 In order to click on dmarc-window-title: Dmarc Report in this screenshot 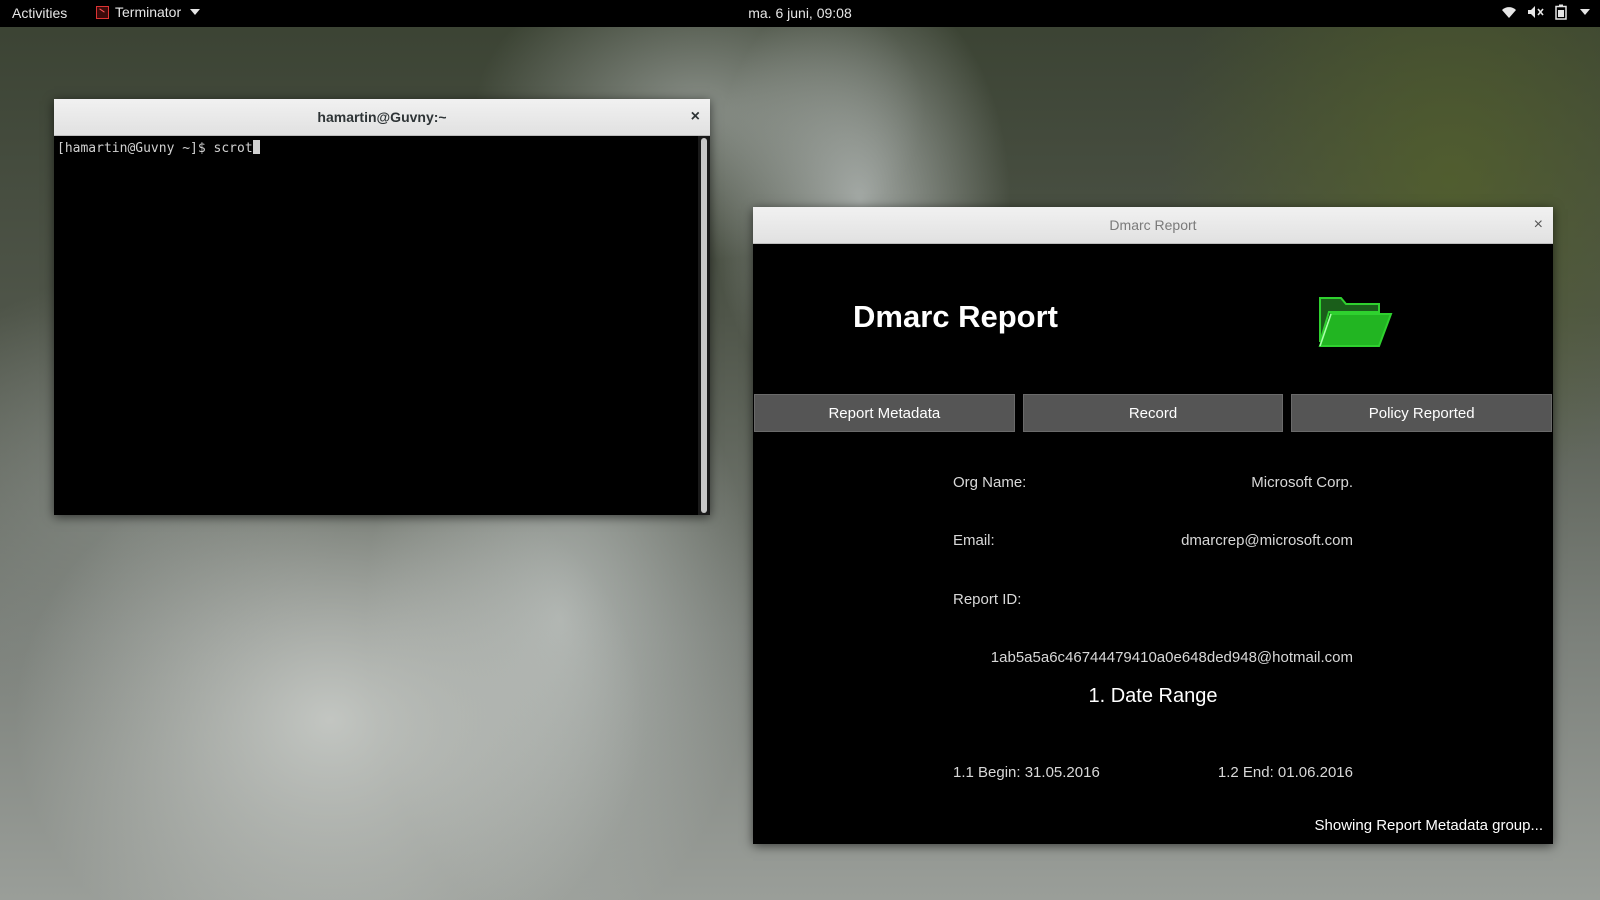, I will do `click(1153, 225)`.